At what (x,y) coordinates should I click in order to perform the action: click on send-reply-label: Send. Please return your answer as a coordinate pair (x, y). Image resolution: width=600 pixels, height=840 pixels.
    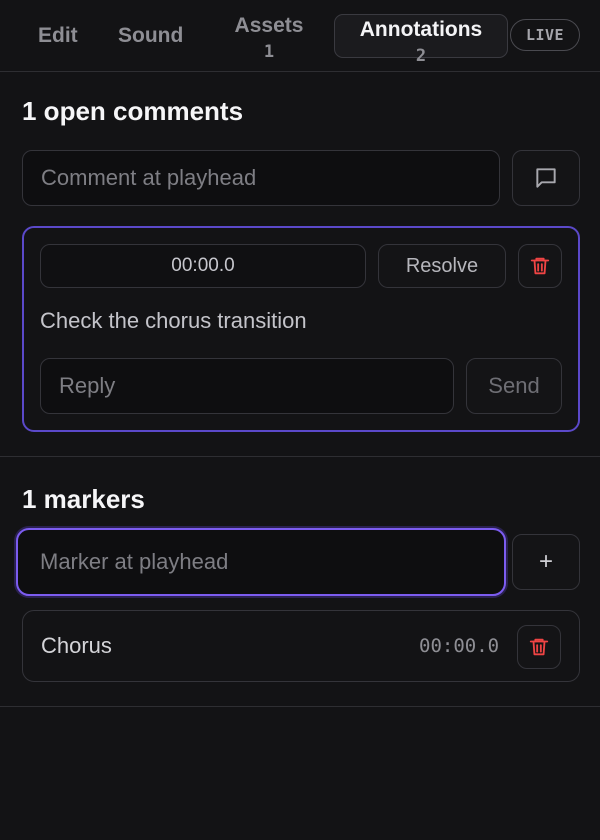
    Looking at the image, I should click on (514, 385).